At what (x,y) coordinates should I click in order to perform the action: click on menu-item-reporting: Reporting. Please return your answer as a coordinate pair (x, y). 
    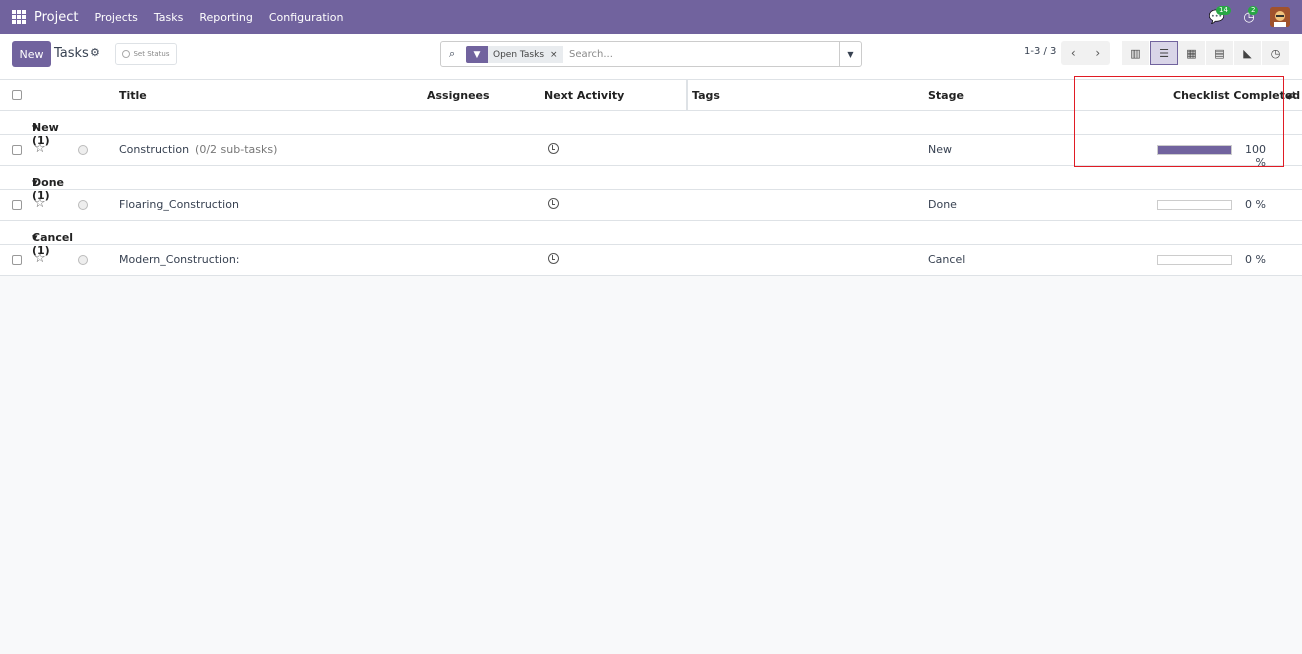
    Looking at the image, I should click on (225, 17).